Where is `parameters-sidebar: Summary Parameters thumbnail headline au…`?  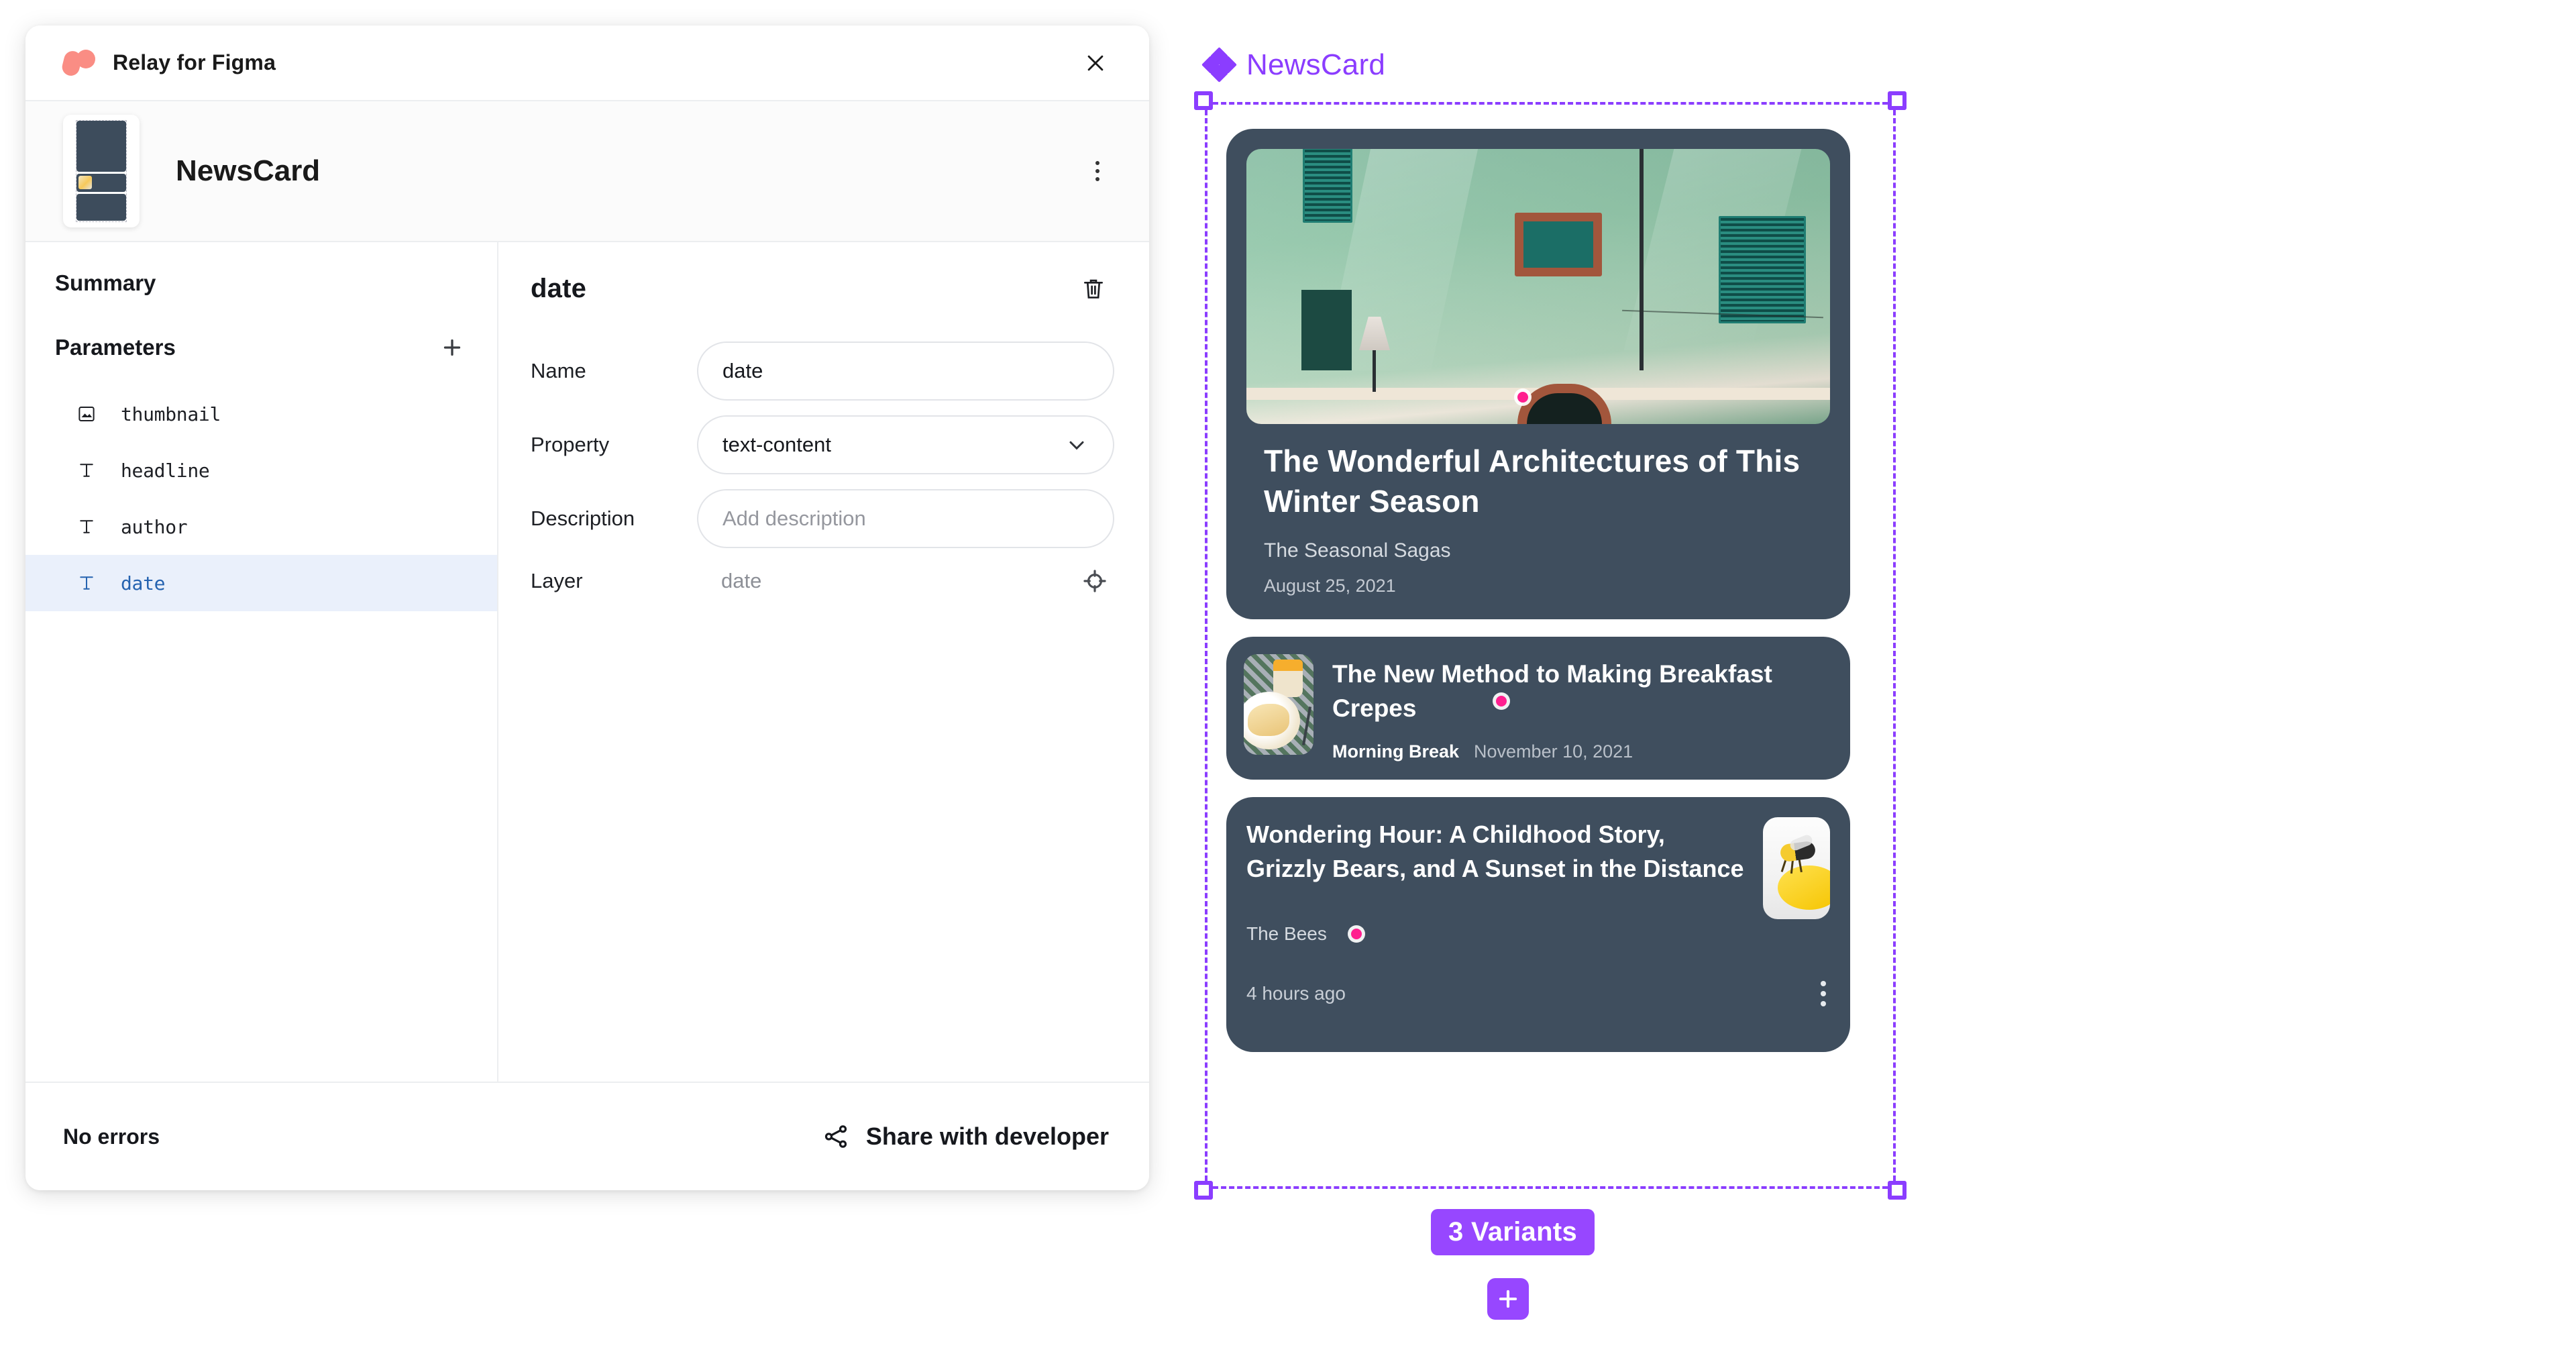
parameters-sidebar: Summary Parameters thumbnail headline au… is located at coordinates (261, 662).